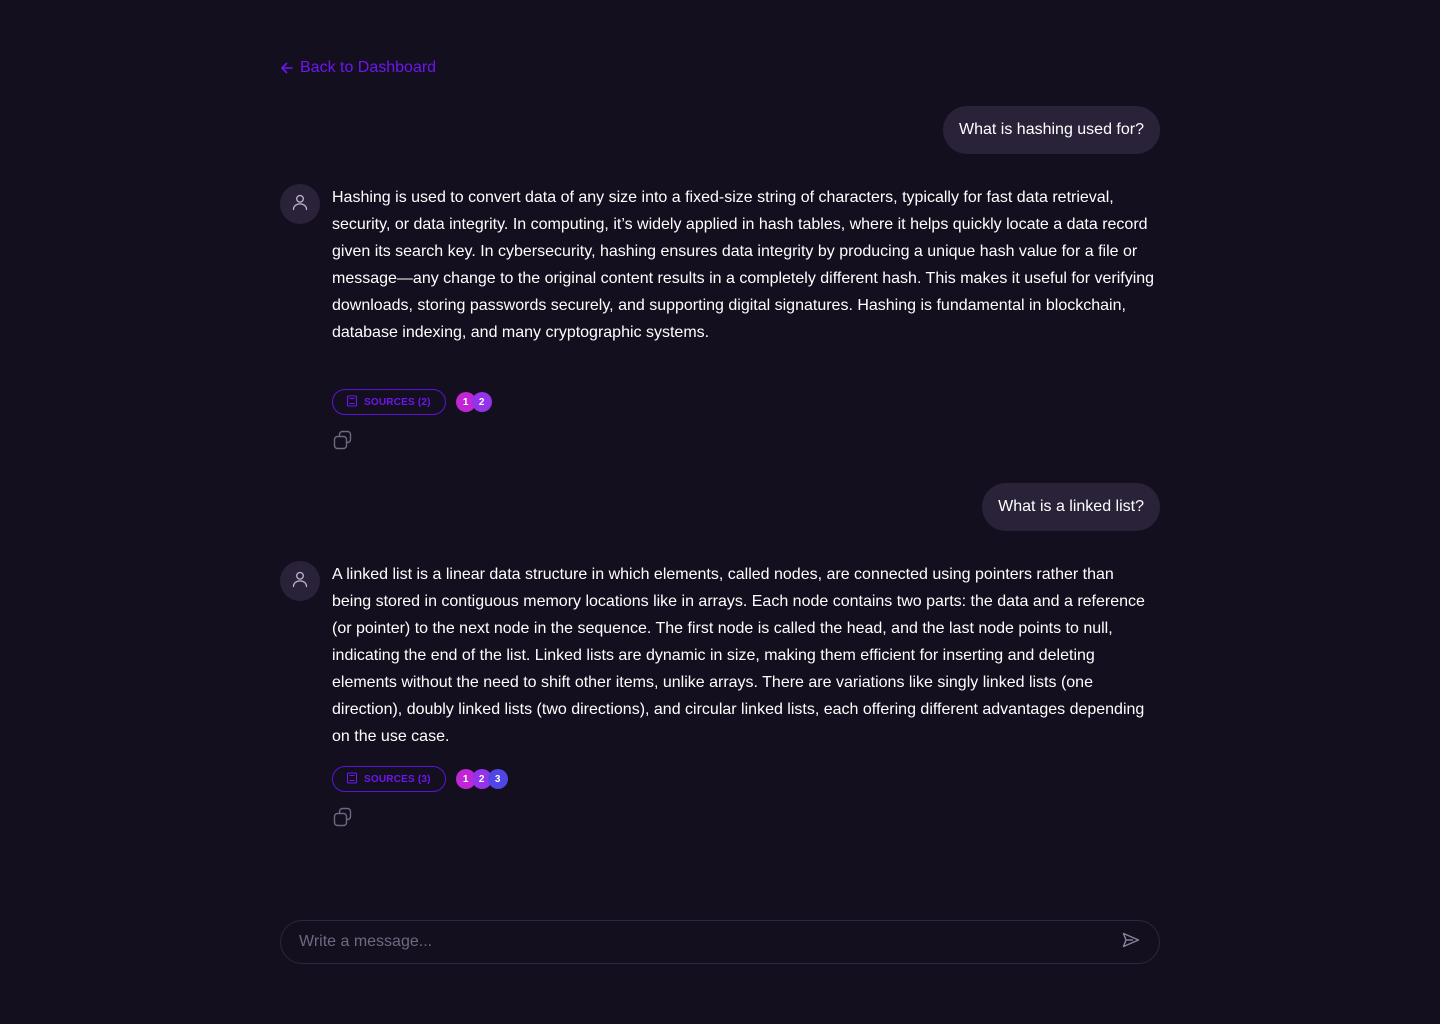 The image size is (1440, 1024). I want to click on arrow-left-icon, so click(287, 68).